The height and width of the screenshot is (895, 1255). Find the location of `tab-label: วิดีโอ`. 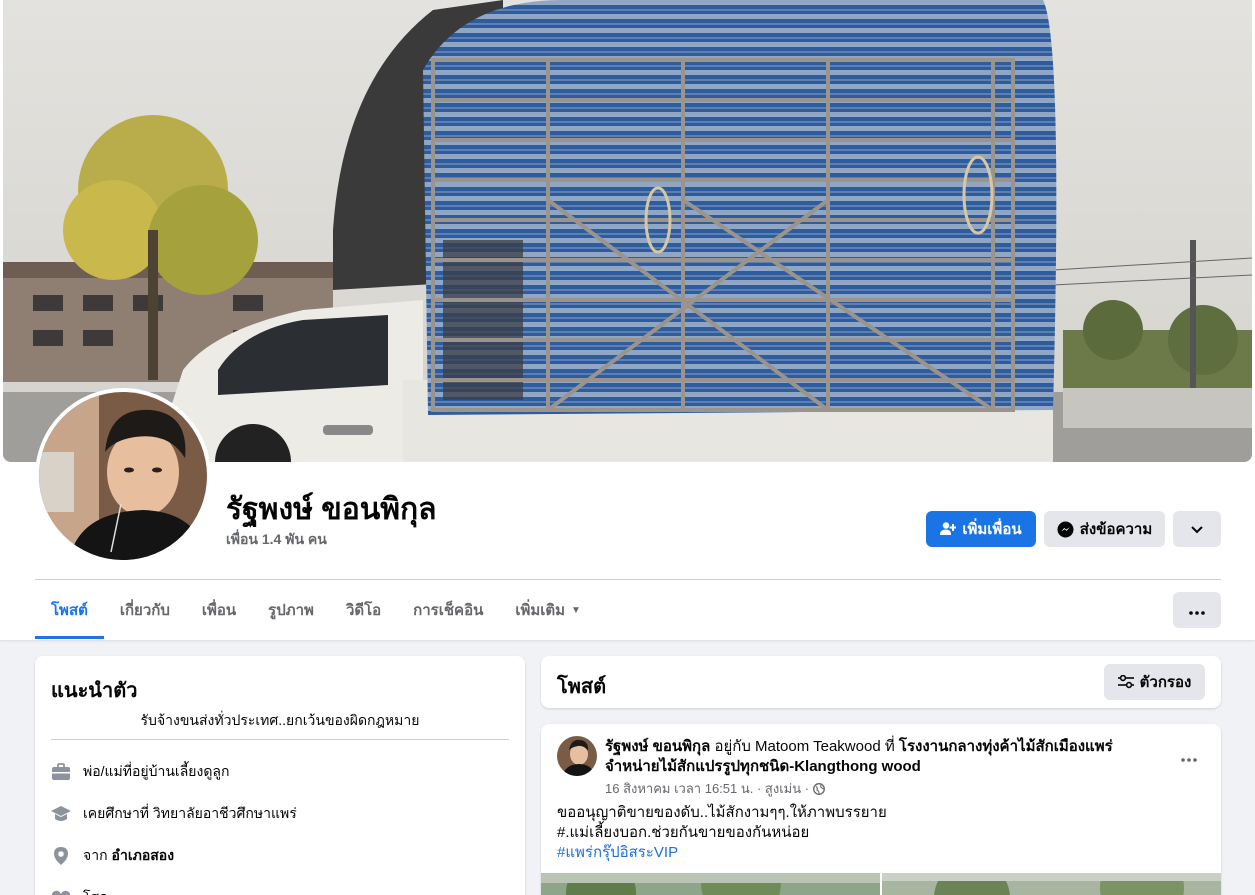

tab-label: วิดีโอ is located at coordinates (363, 610).